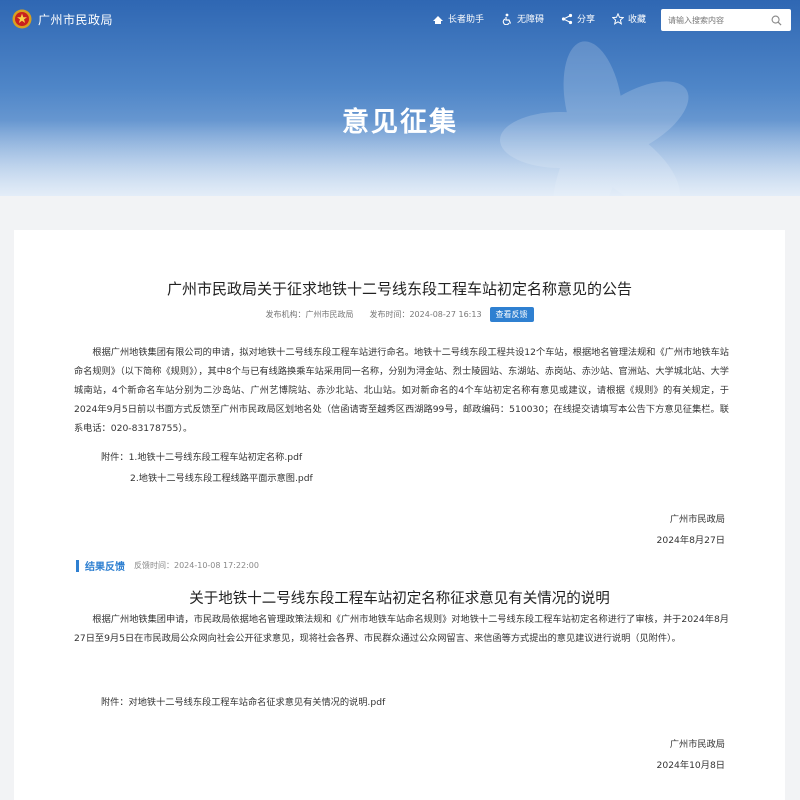  I want to click on elder-assistant-icon, so click(438, 19).